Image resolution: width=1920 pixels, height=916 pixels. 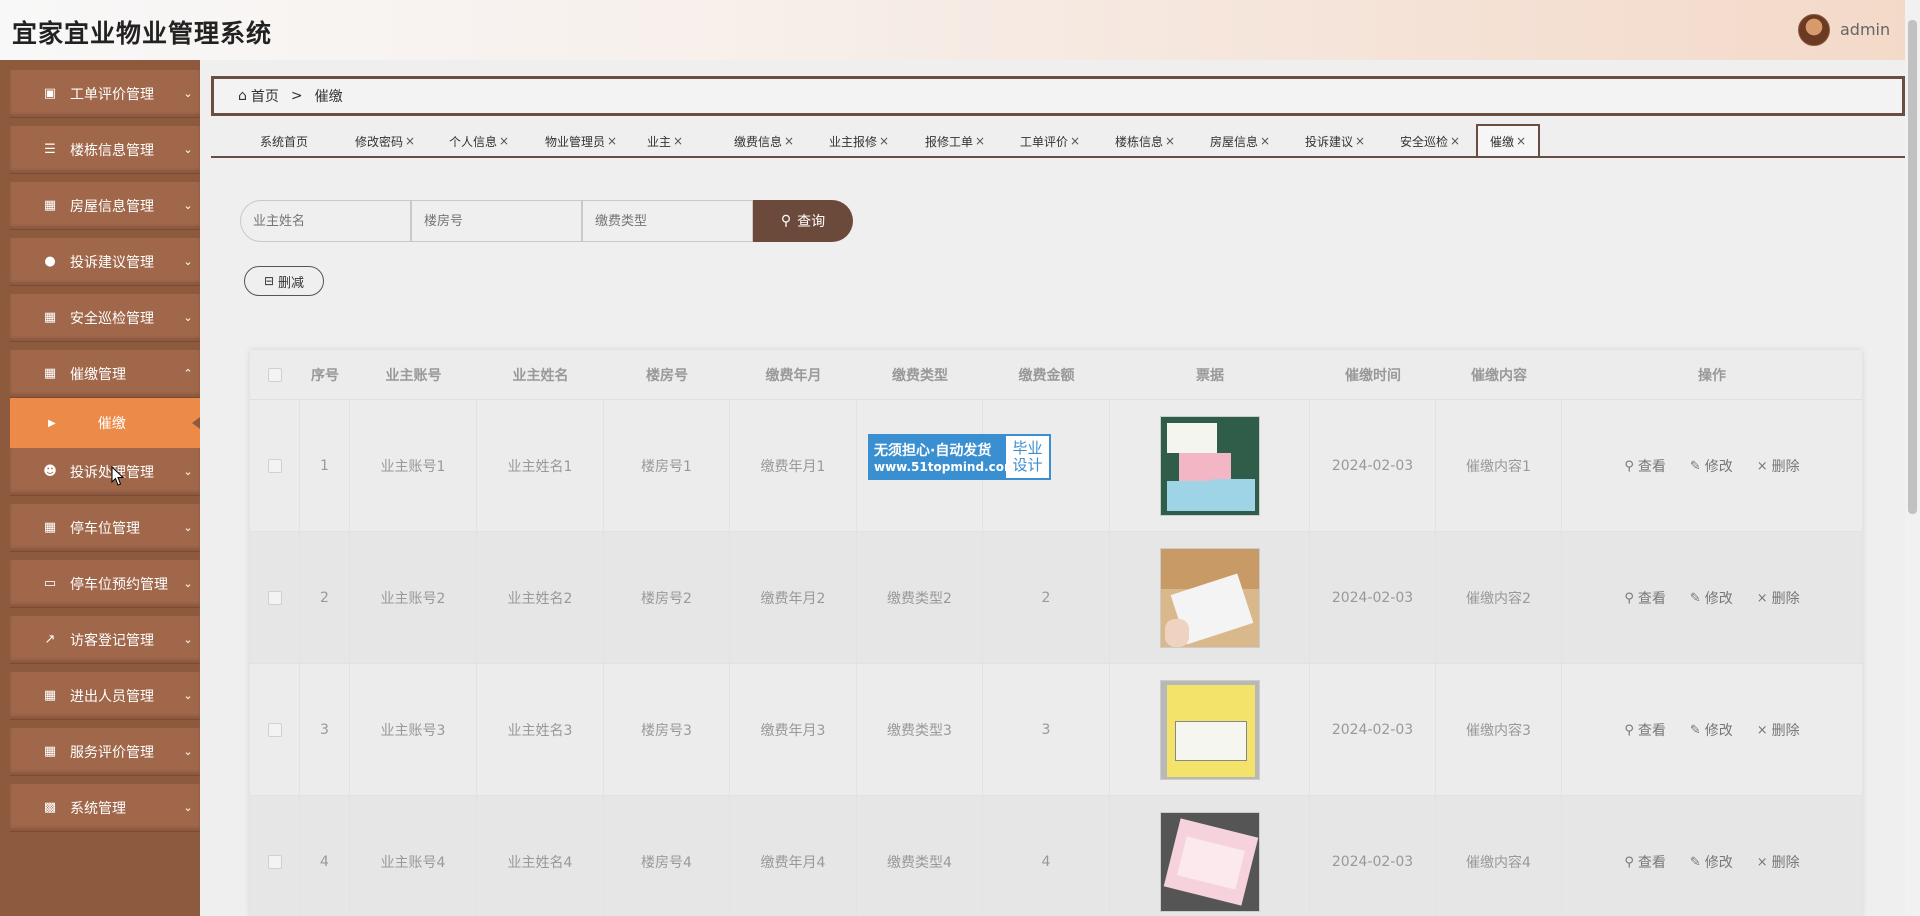 What do you see at coordinates (1145, 141) in the screenshot?
I see `tab-building-info: 楼栋信息 ×` at bounding box center [1145, 141].